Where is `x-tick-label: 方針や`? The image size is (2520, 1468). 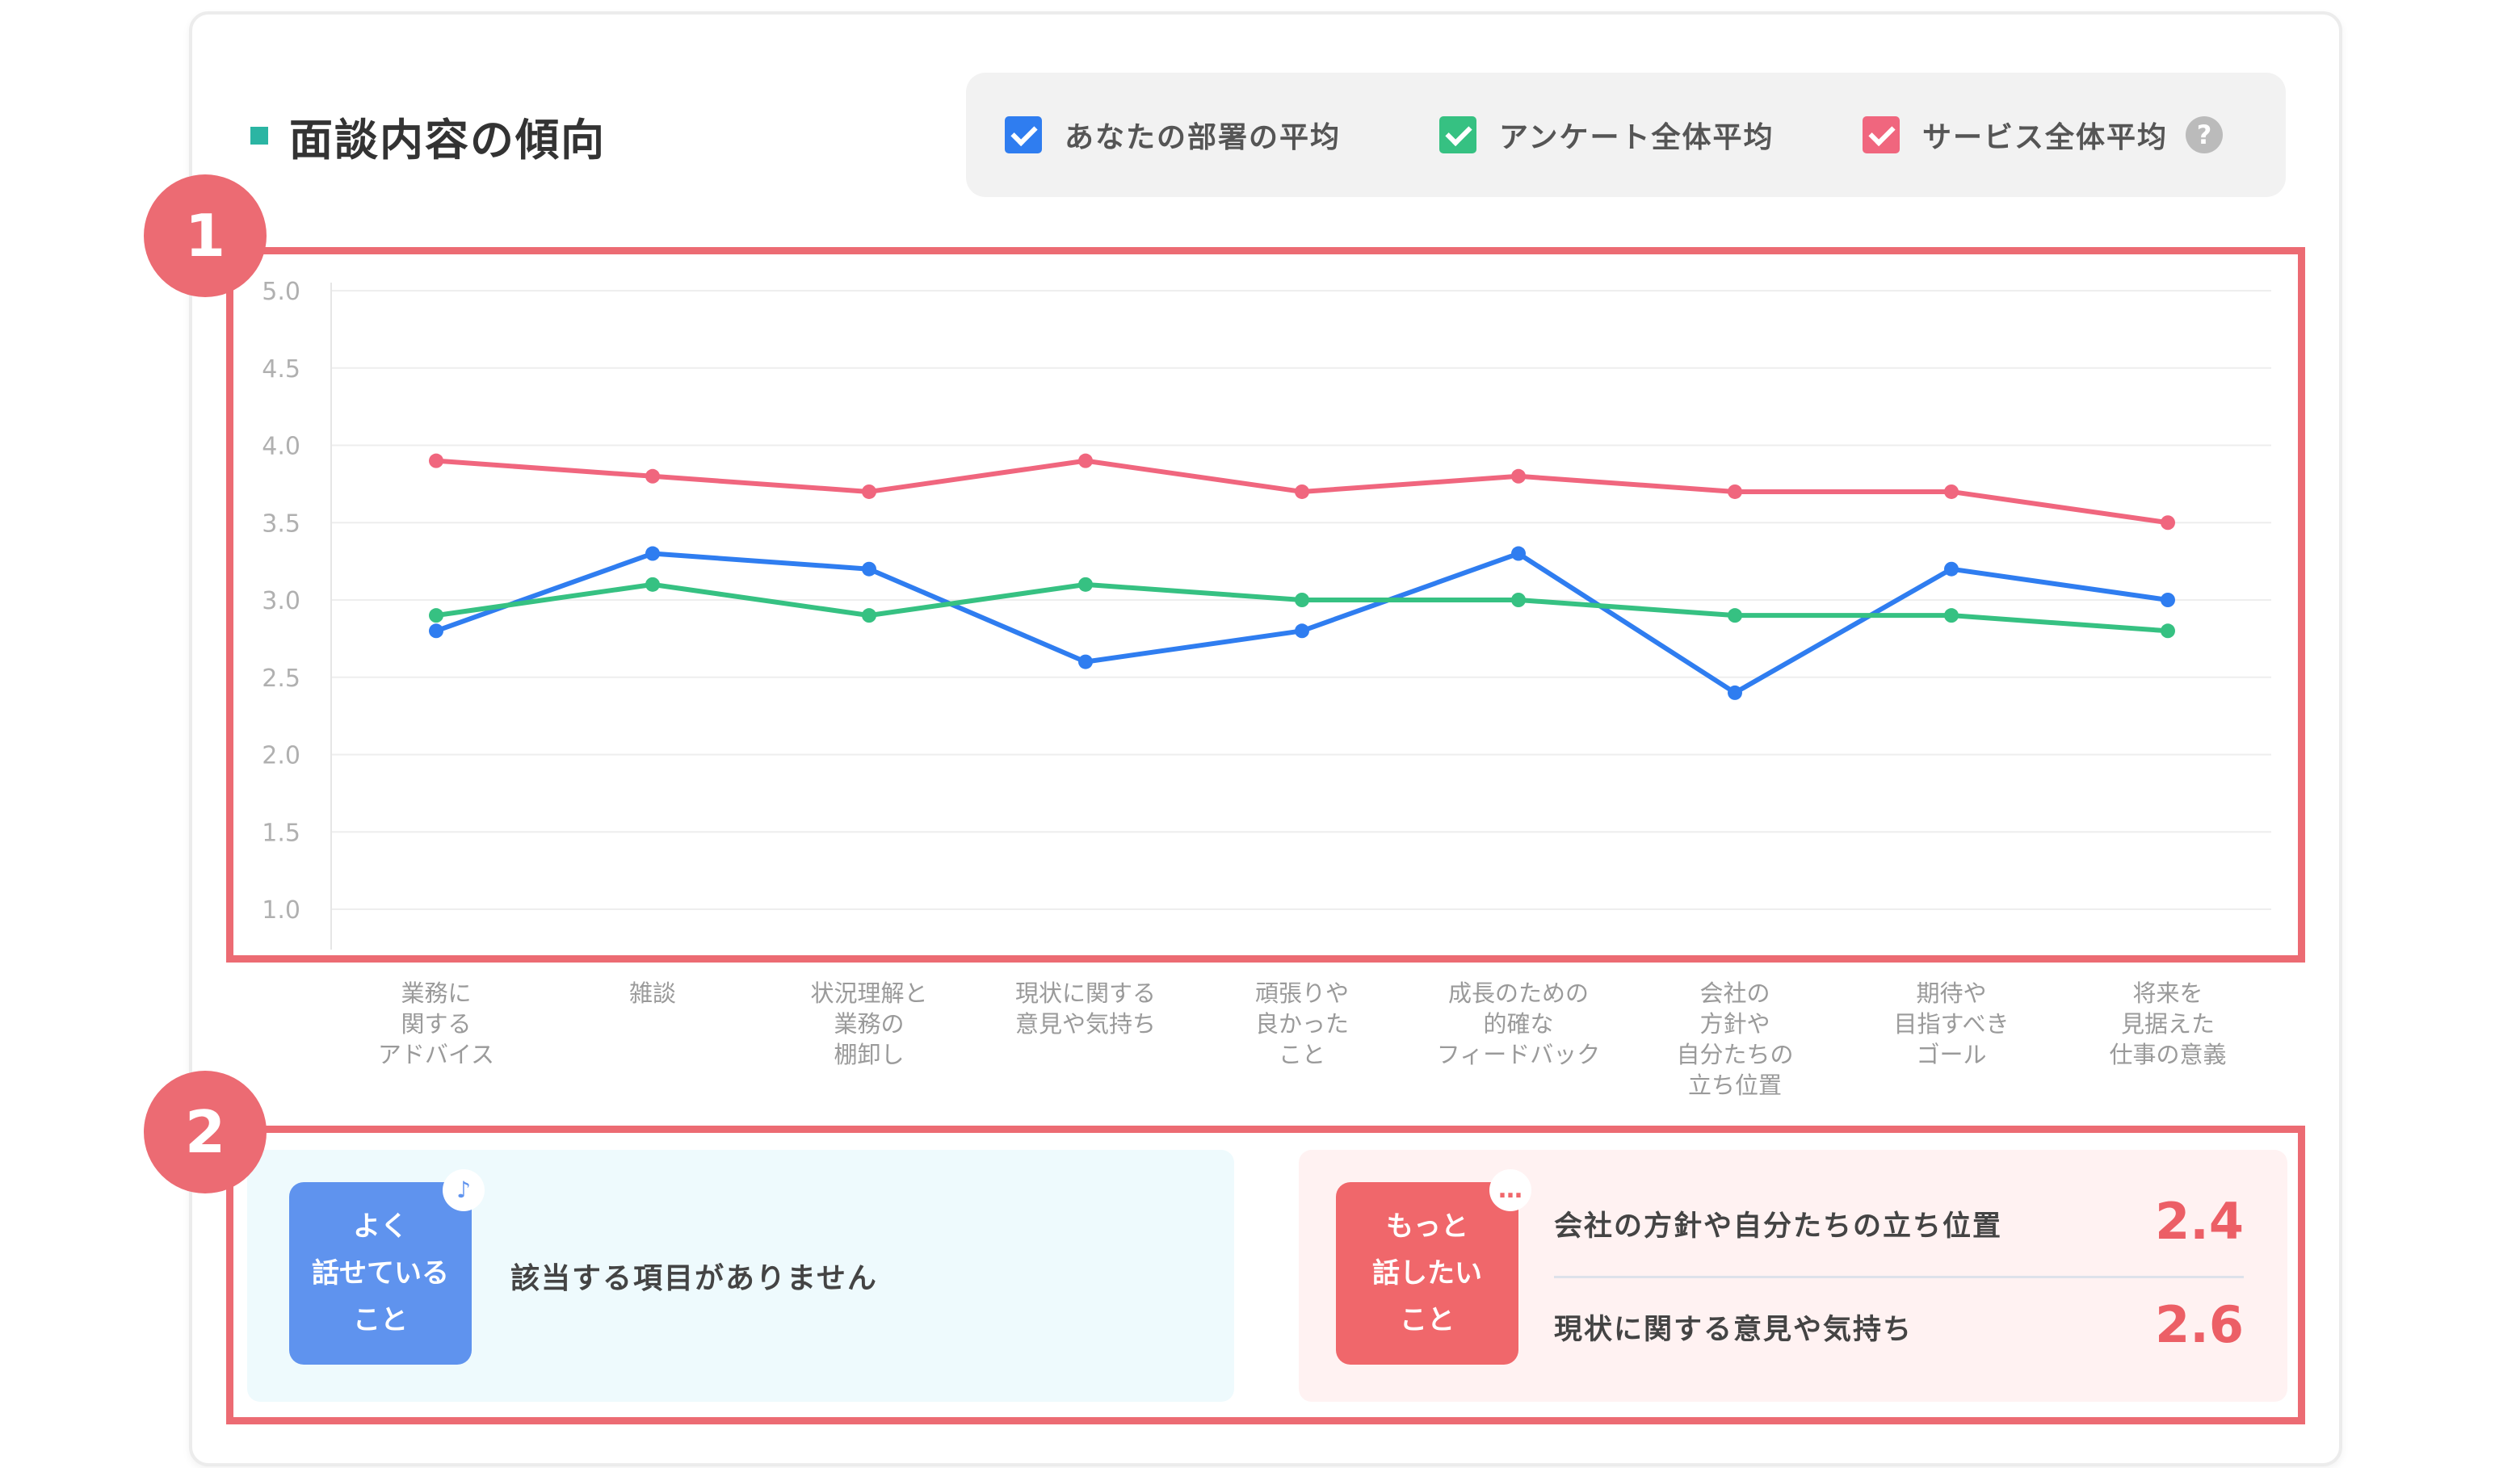
x-tick-label: 方針や is located at coordinates (1734, 1024).